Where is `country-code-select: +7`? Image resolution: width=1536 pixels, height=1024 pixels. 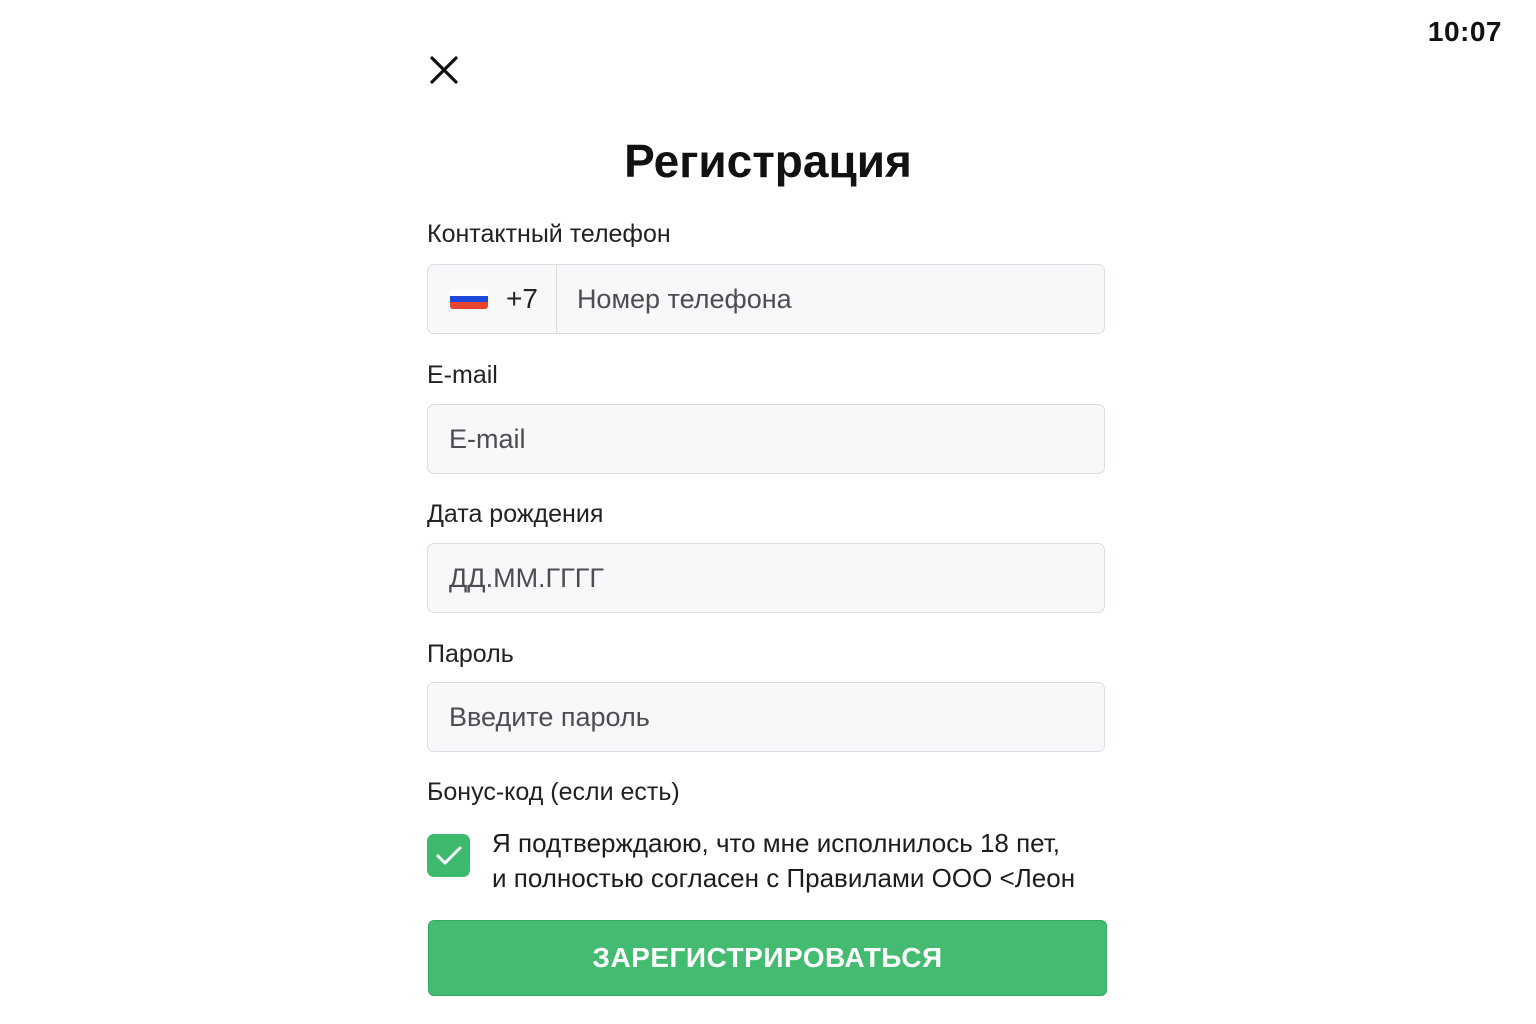 country-code-select: +7 is located at coordinates (492, 299).